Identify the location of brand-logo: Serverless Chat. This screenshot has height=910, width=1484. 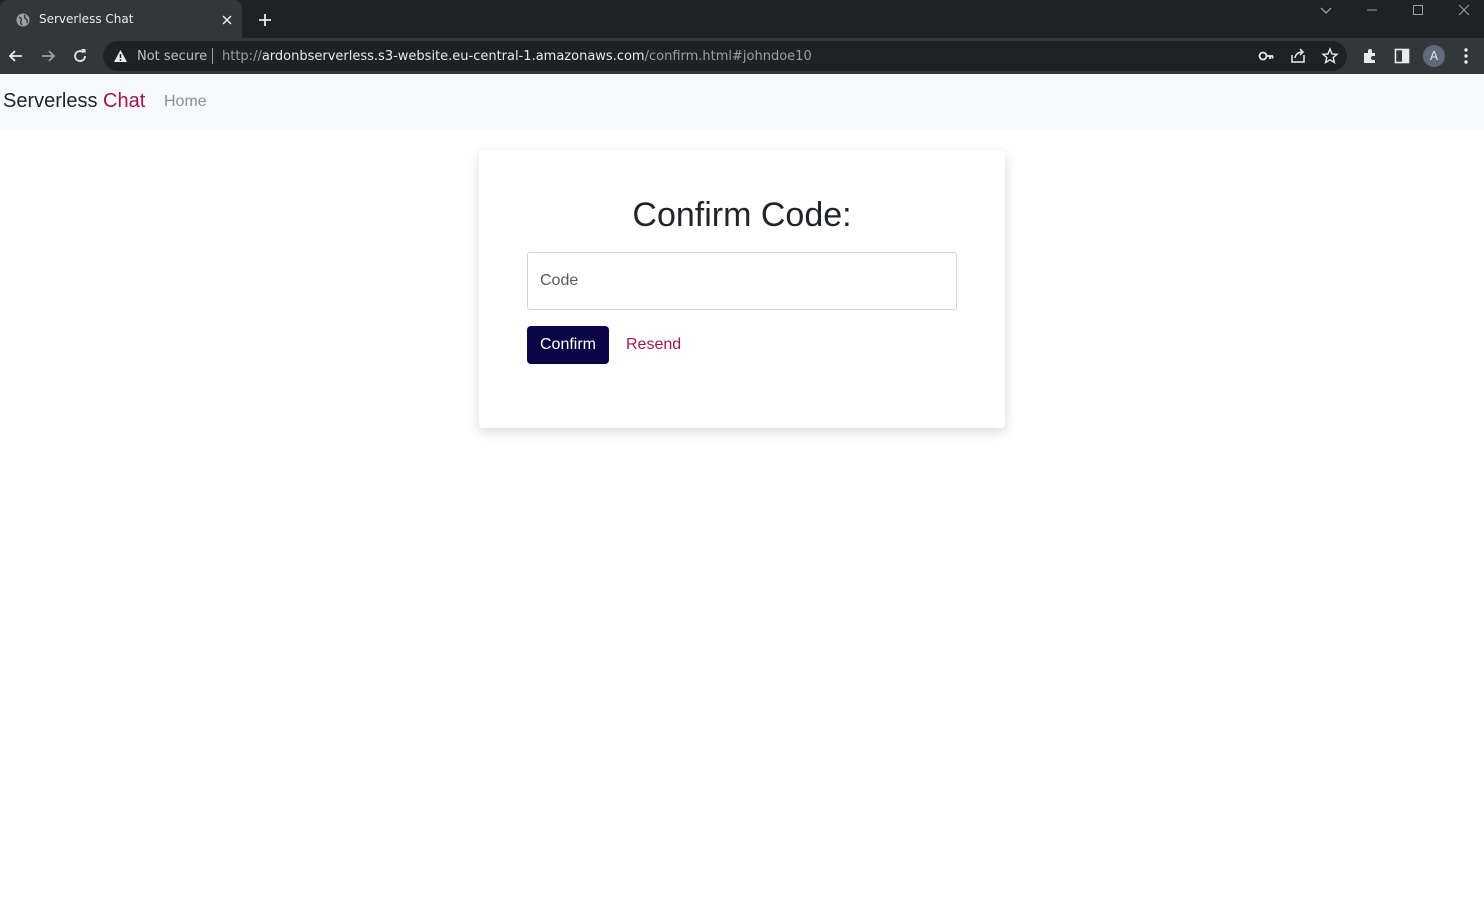
(74, 101).